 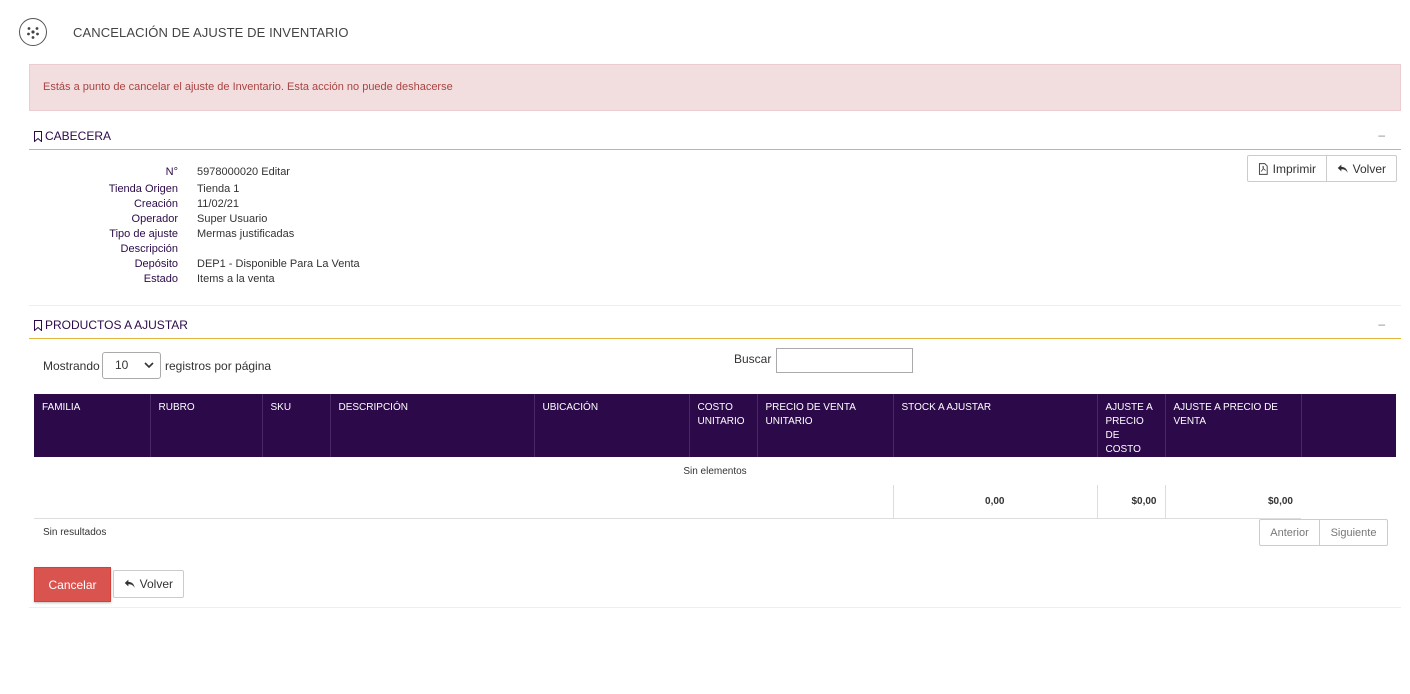 What do you see at coordinates (715, 139) in the screenshot?
I see `cabecera-section-header: CABECERA –` at bounding box center [715, 139].